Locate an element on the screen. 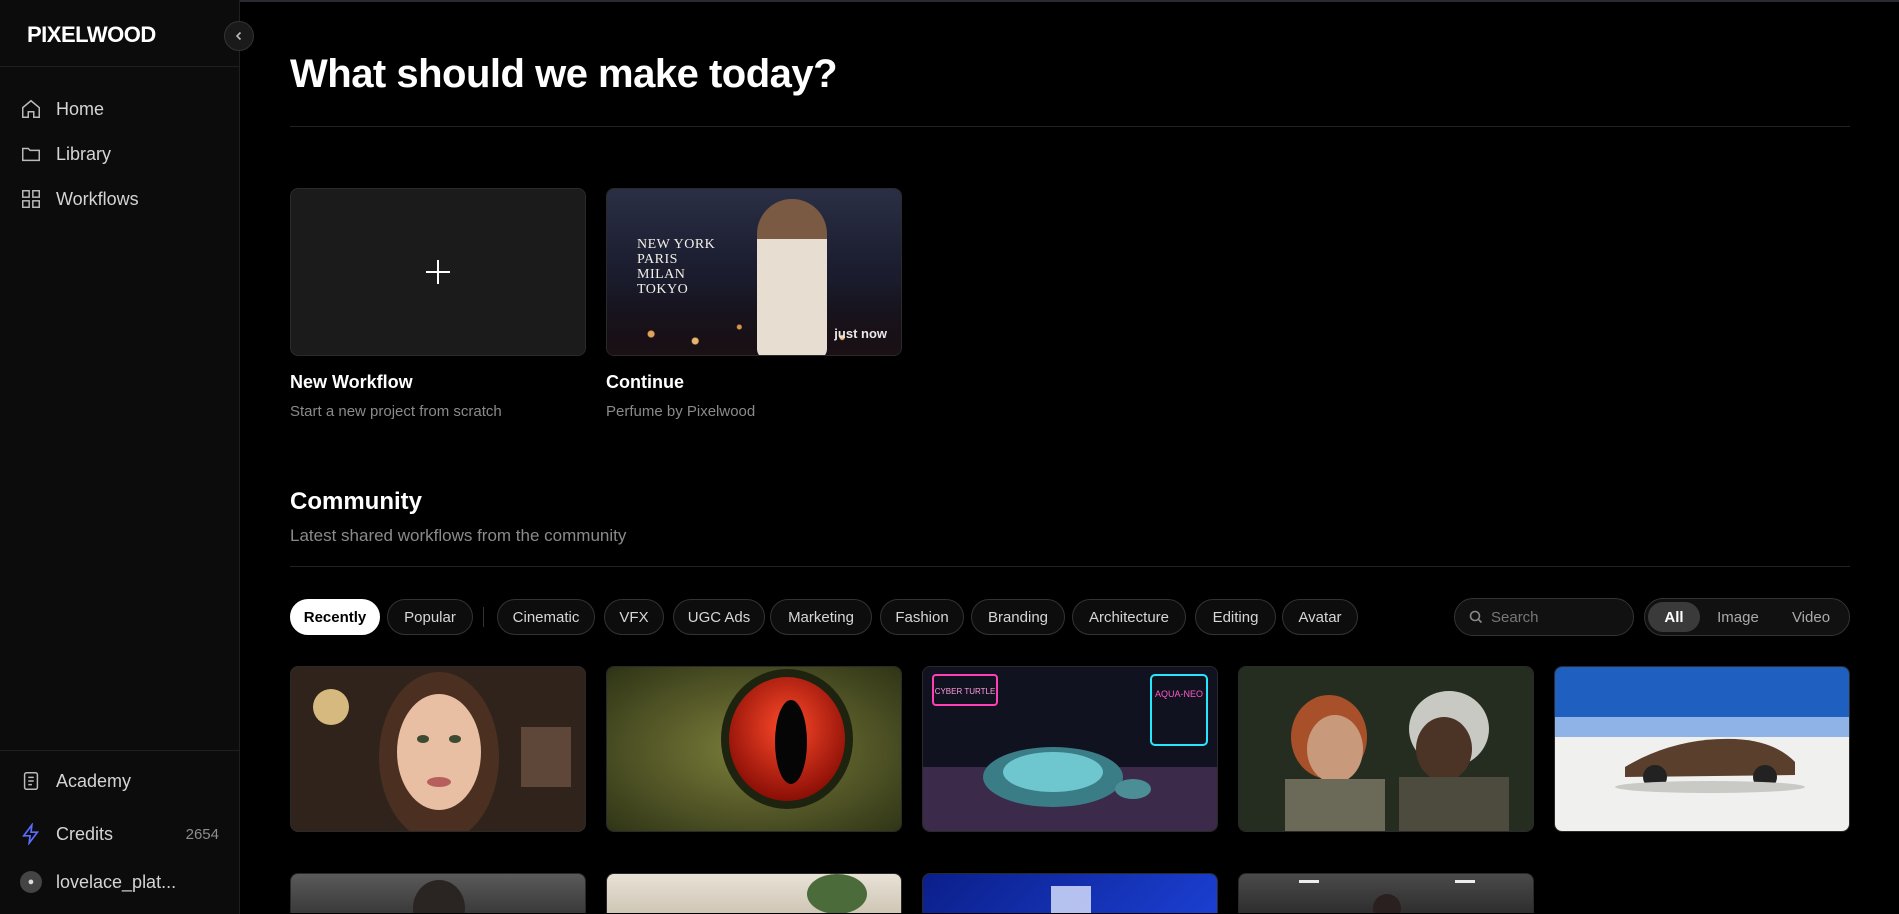 The image size is (1899, 914). community-search is located at coordinates (1544, 617).